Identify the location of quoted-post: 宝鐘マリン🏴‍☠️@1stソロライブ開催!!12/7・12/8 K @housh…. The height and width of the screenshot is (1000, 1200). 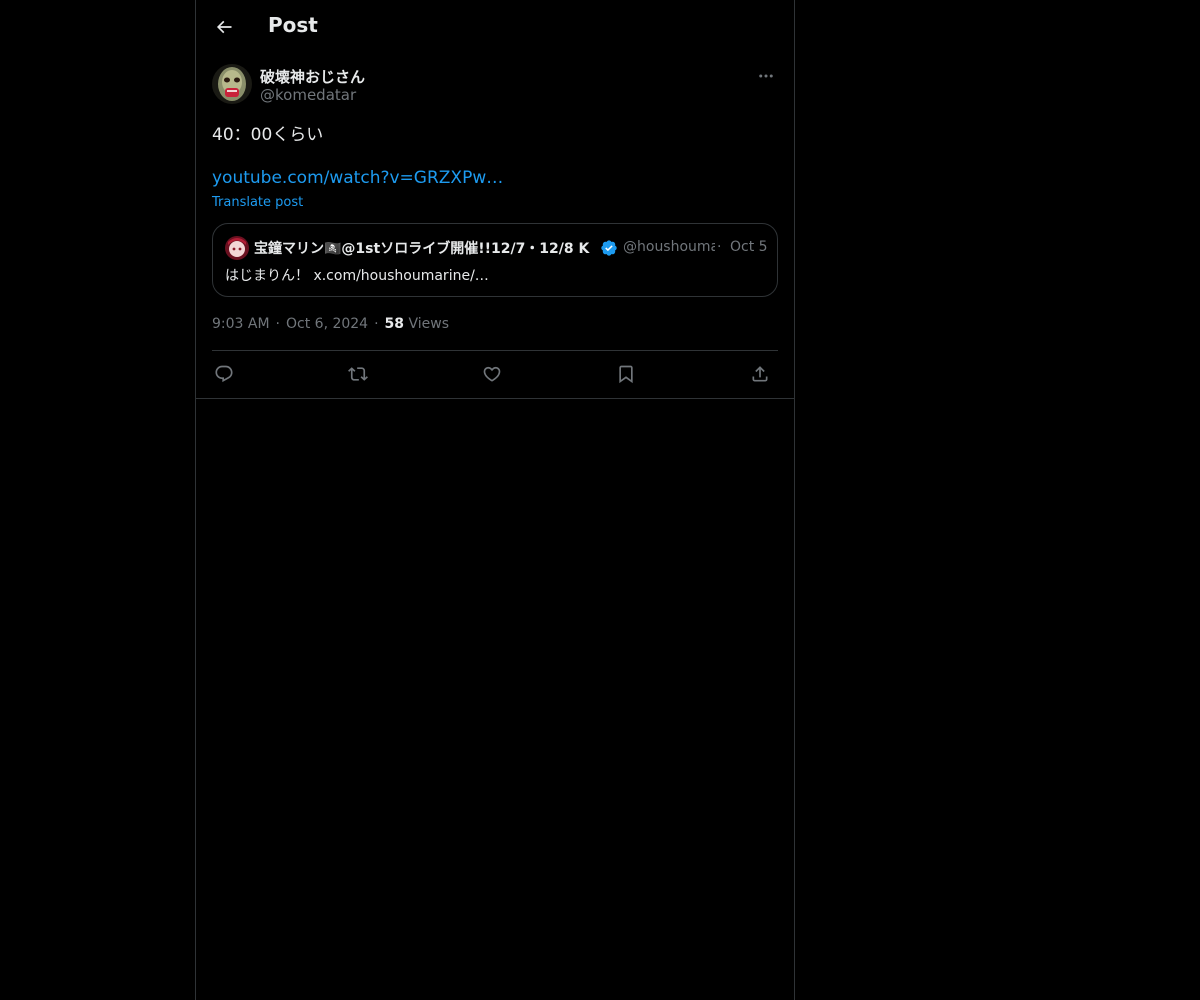
(495, 260).